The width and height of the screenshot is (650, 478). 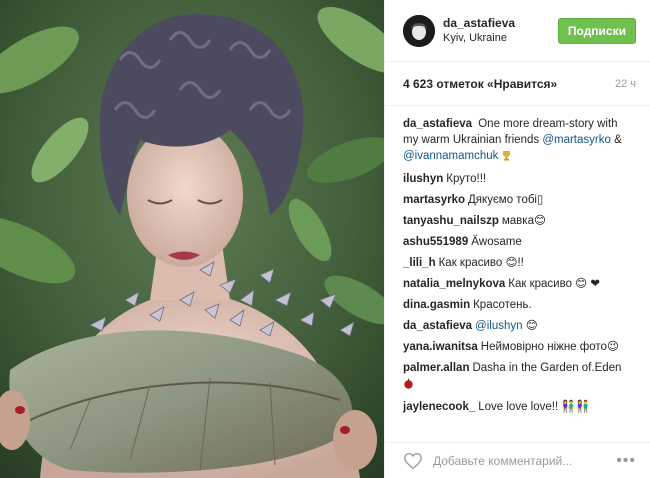 I want to click on comment-username: natalia_melnykova, so click(x=454, y=284).